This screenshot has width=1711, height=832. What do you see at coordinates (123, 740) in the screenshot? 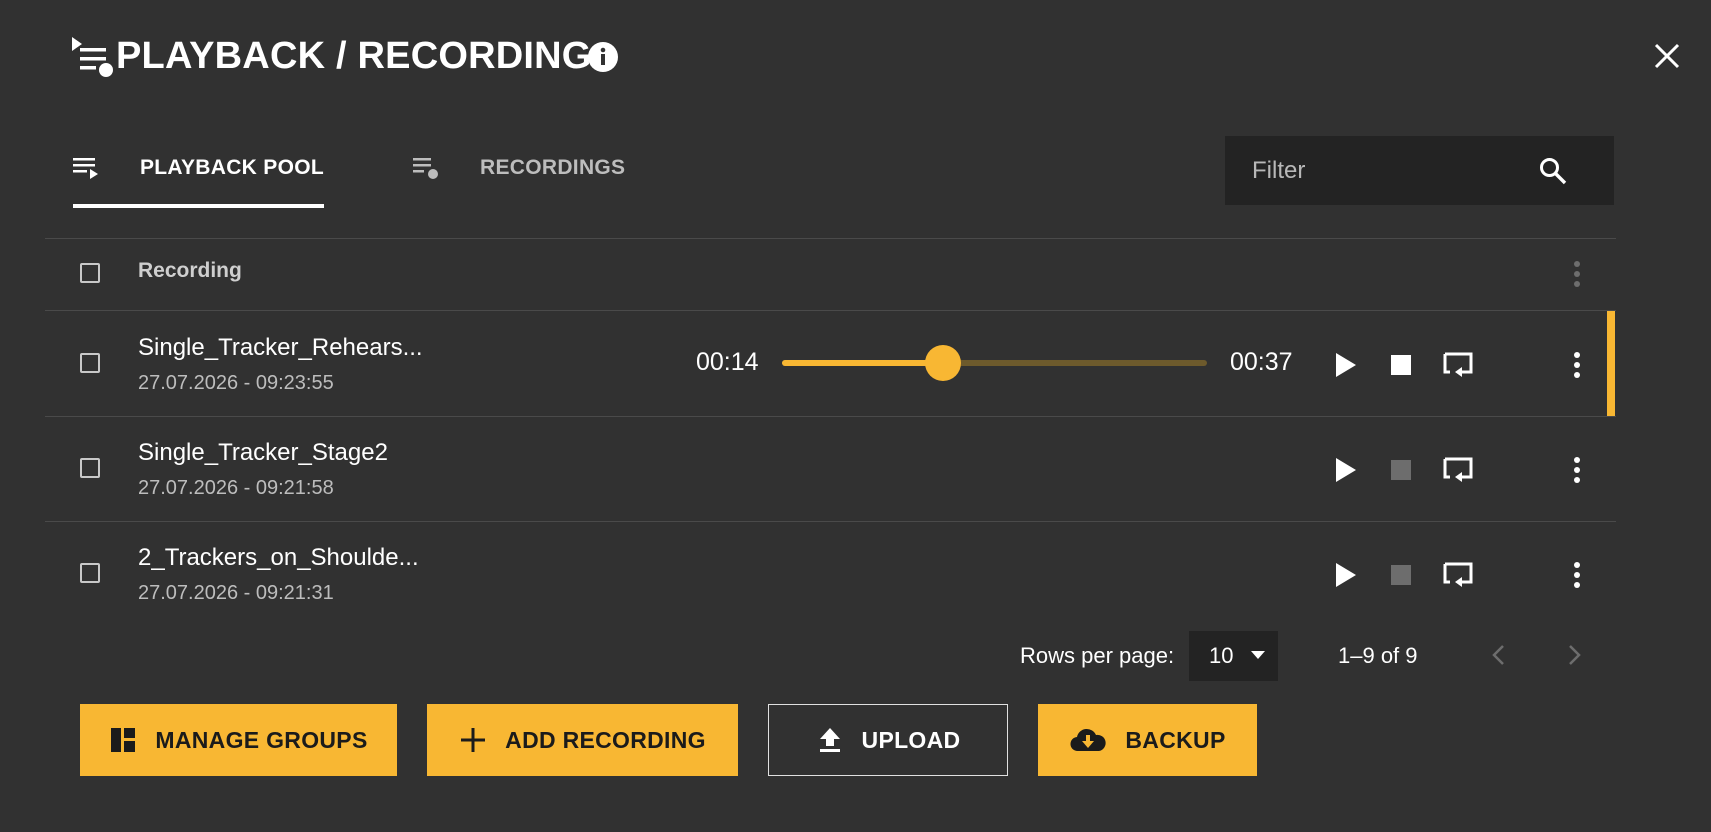
I see `dashboard-icon` at bounding box center [123, 740].